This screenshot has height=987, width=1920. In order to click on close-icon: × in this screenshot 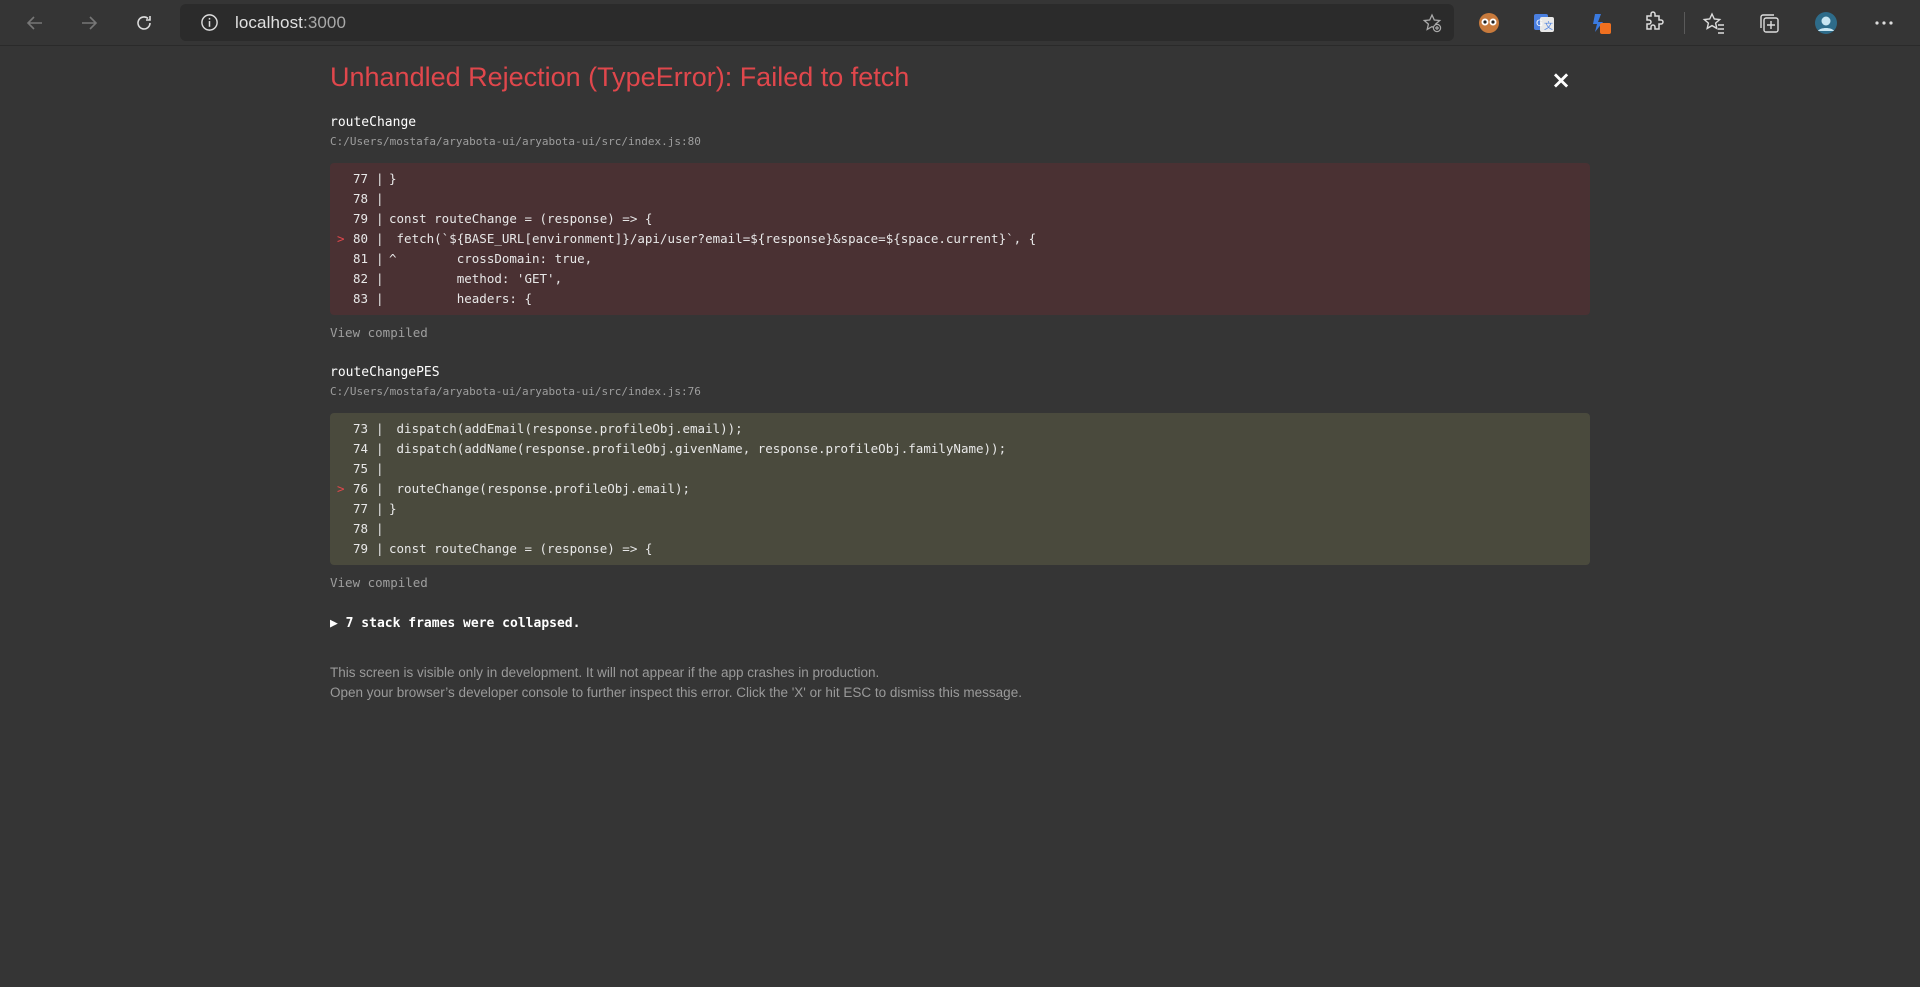, I will do `click(1561, 80)`.